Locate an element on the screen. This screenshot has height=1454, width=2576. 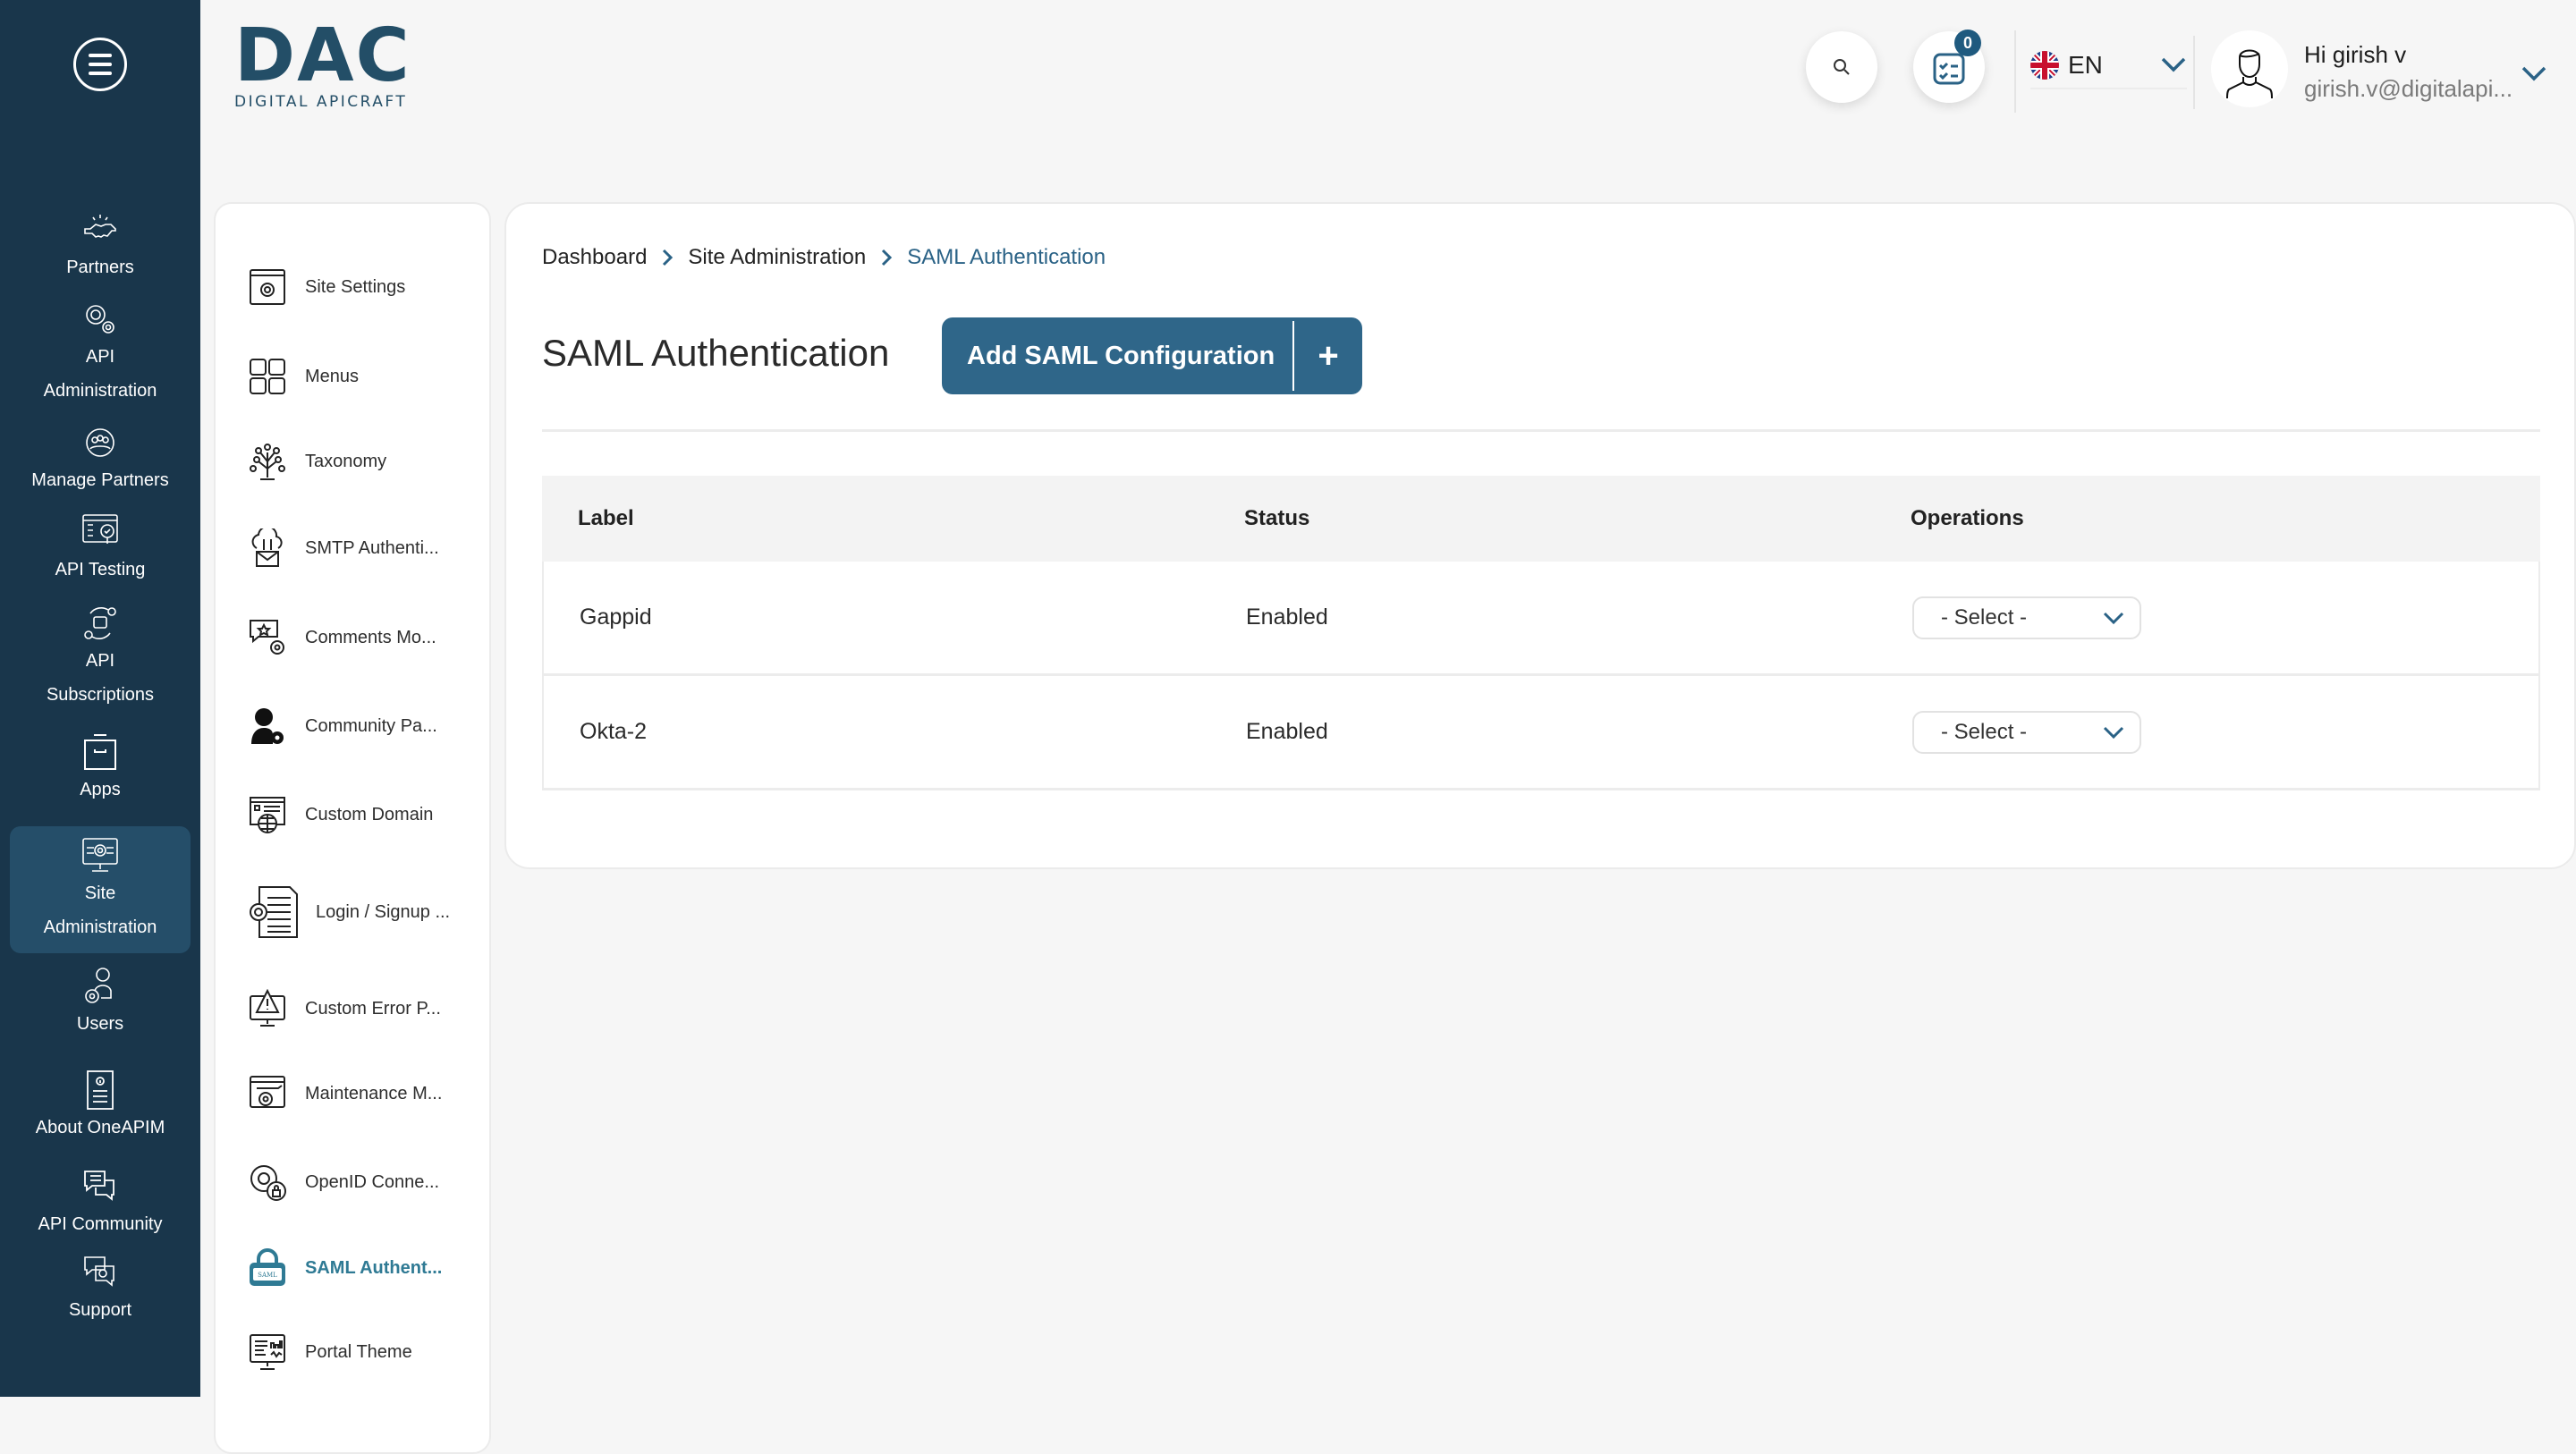
nav-label: API Subscriptions is located at coordinates (100, 678).